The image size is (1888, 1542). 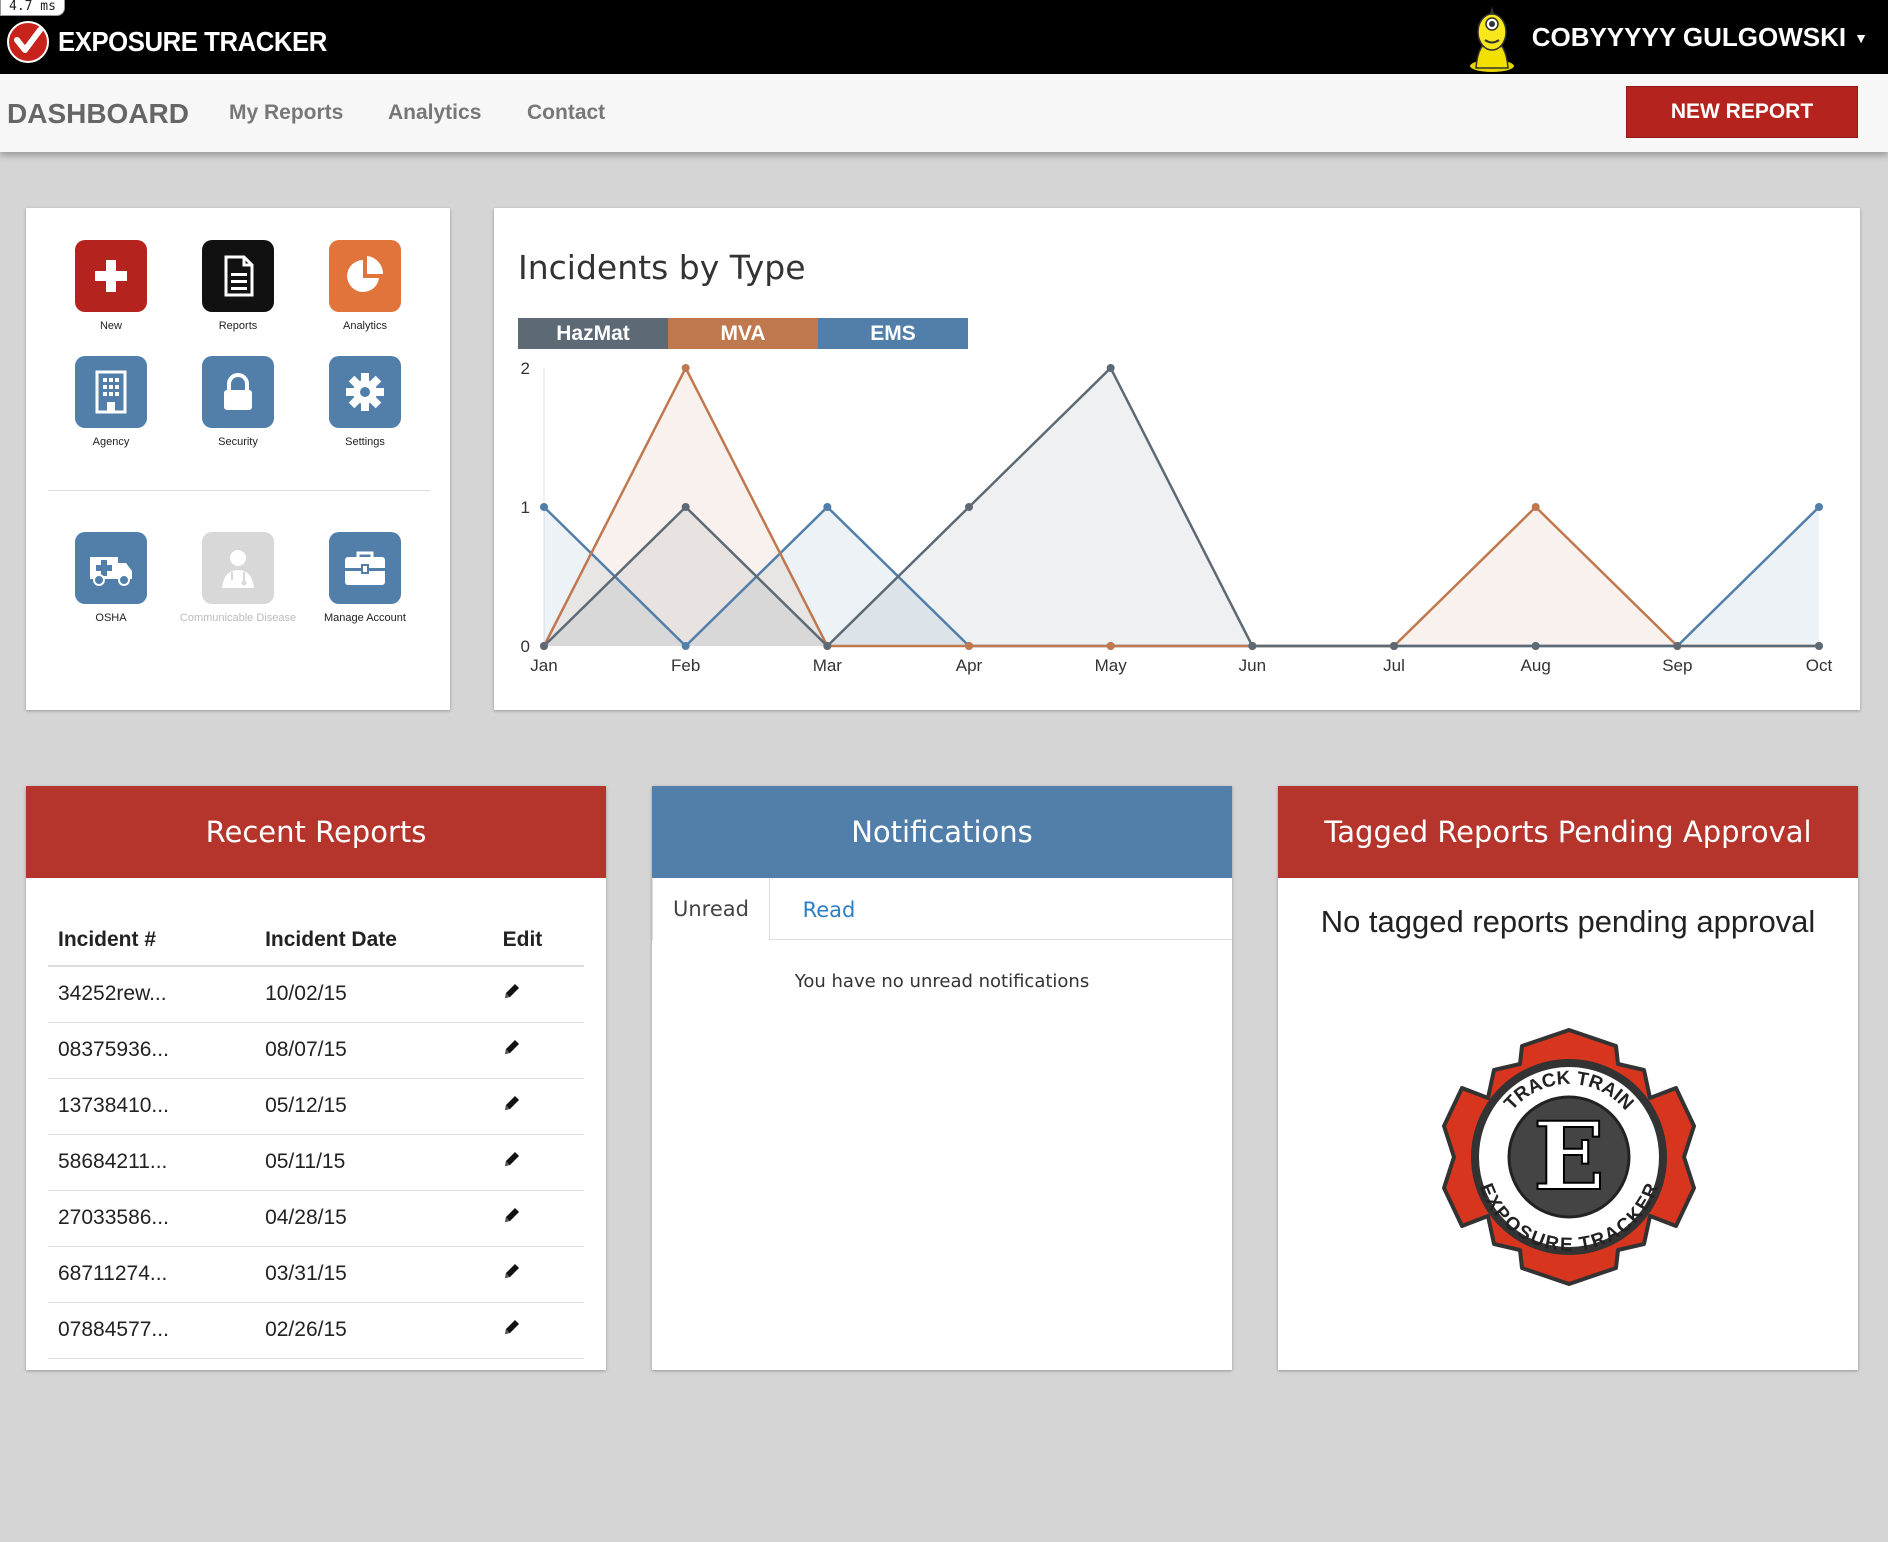 I want to click on chart-legend: HazMat MVA EMS, so click(x=743, y=333).